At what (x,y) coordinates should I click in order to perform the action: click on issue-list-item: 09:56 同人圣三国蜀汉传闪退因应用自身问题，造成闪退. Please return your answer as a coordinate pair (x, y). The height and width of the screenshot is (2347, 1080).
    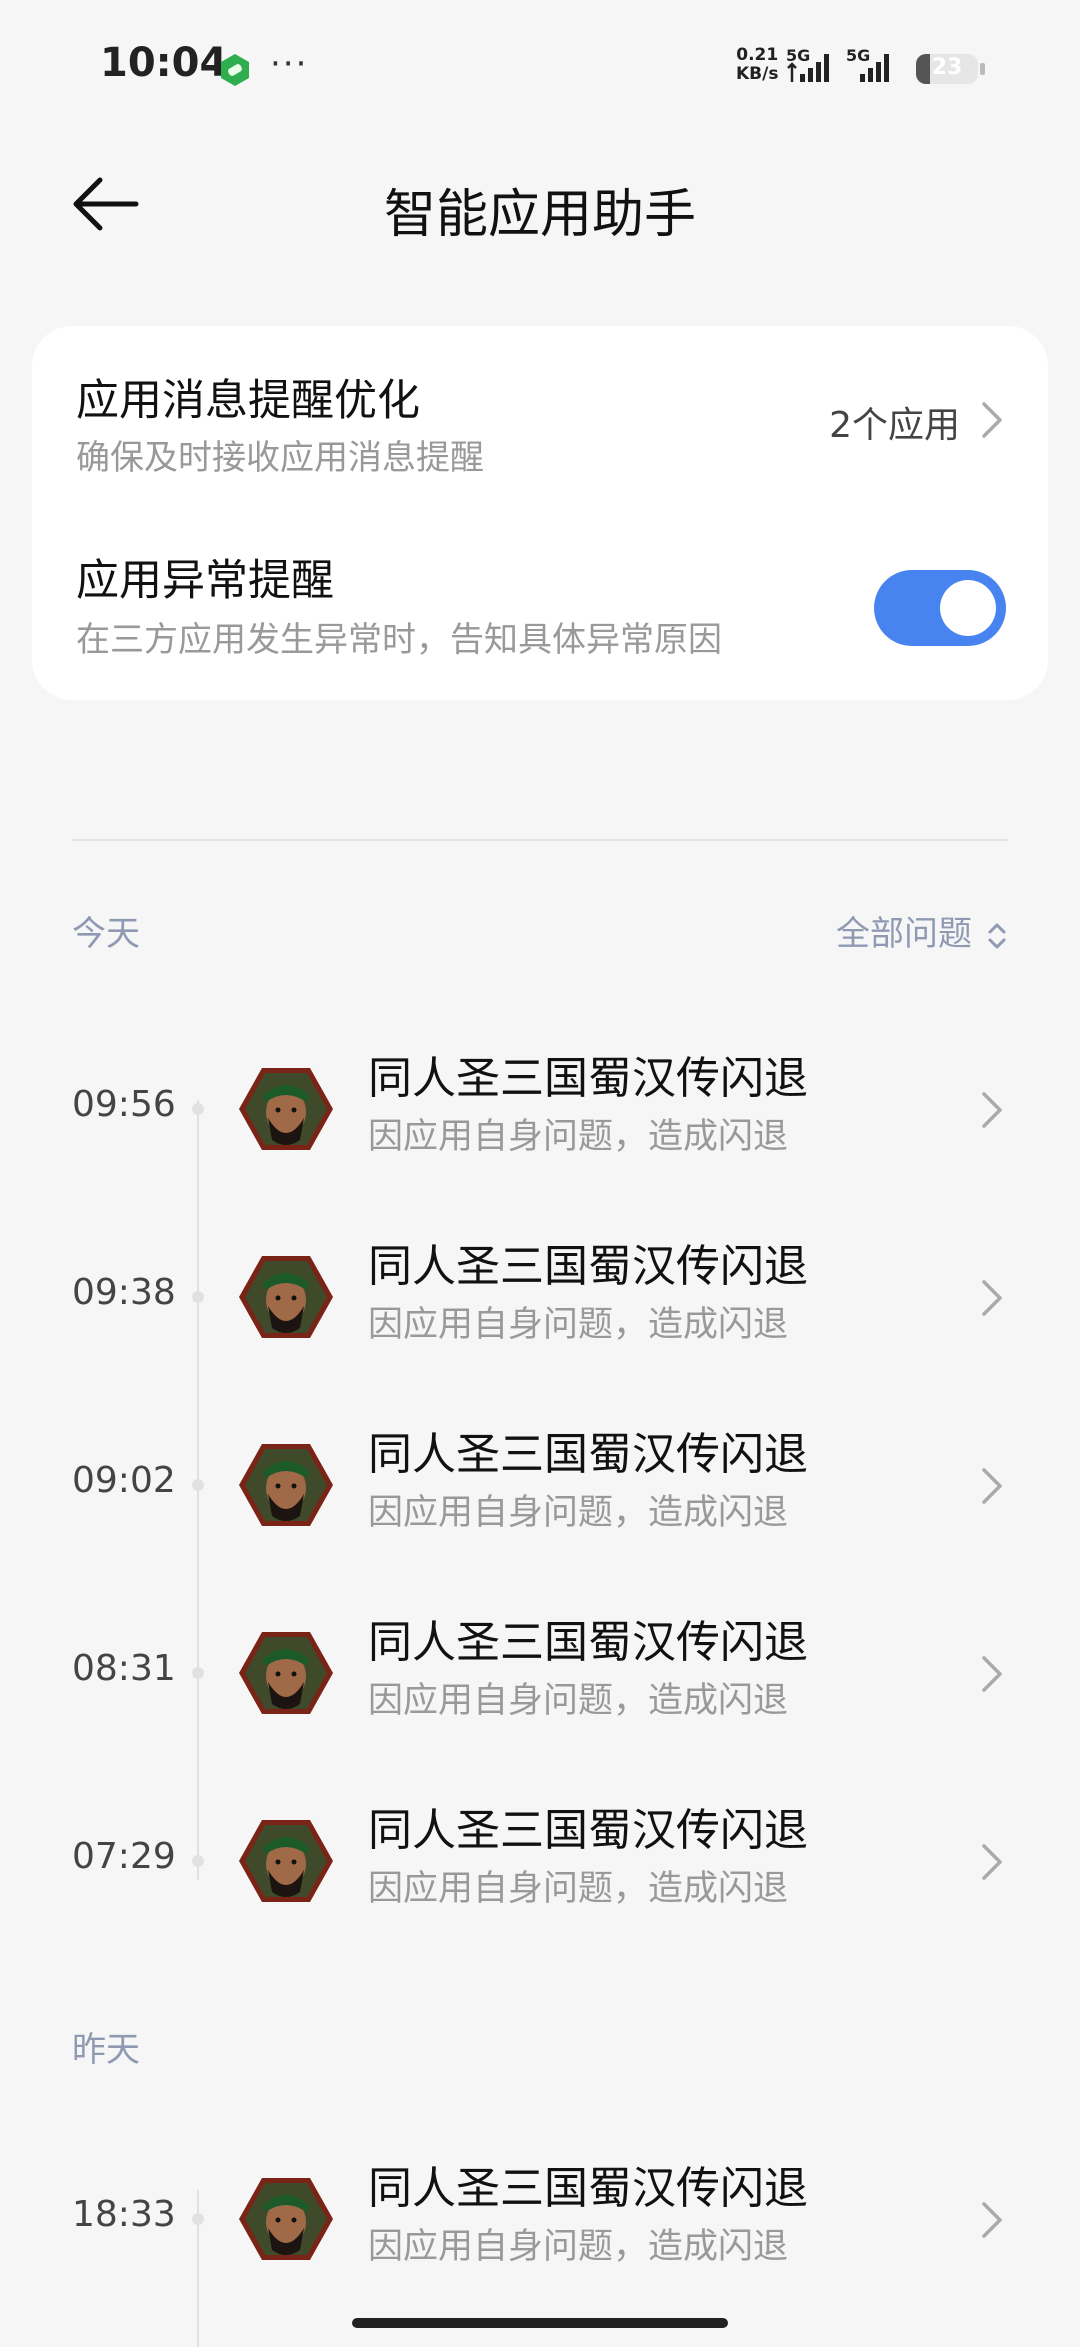
    Looking at the image, I should click on (540, 1110).